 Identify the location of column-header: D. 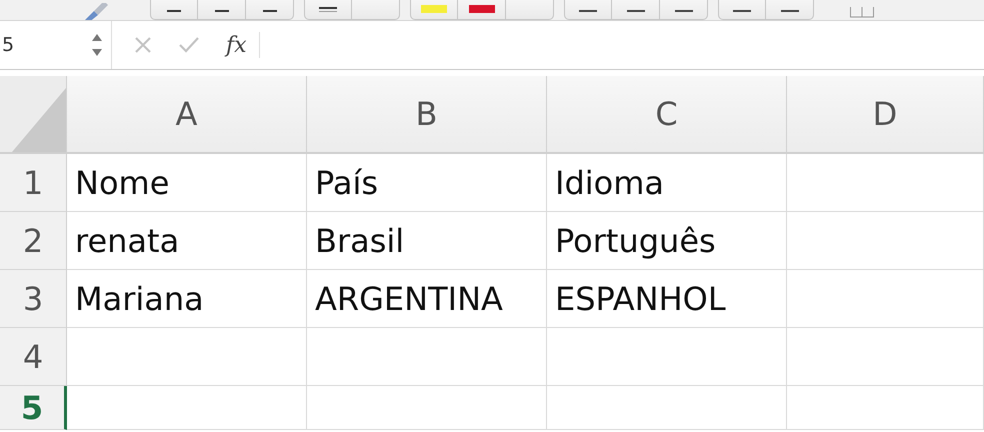
(885, 115).